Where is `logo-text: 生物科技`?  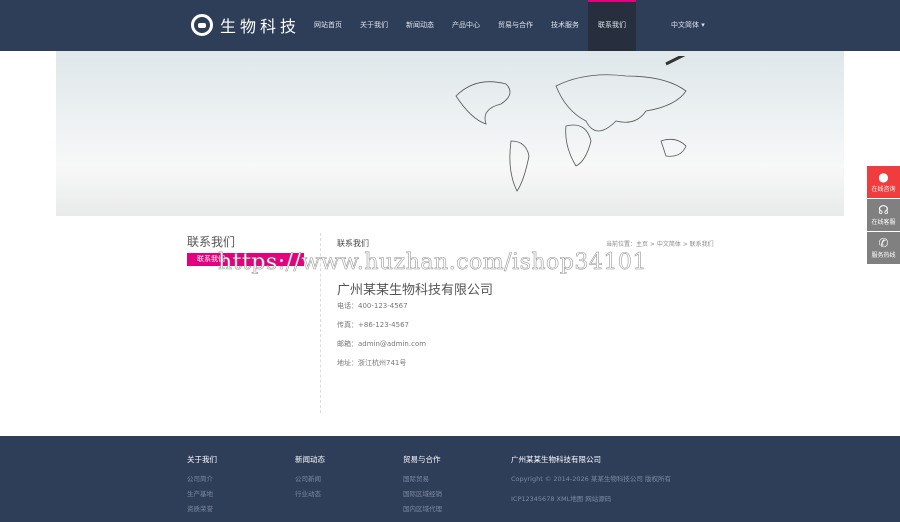
logo-text: 生物科技 is located at coordinates (260, 26).